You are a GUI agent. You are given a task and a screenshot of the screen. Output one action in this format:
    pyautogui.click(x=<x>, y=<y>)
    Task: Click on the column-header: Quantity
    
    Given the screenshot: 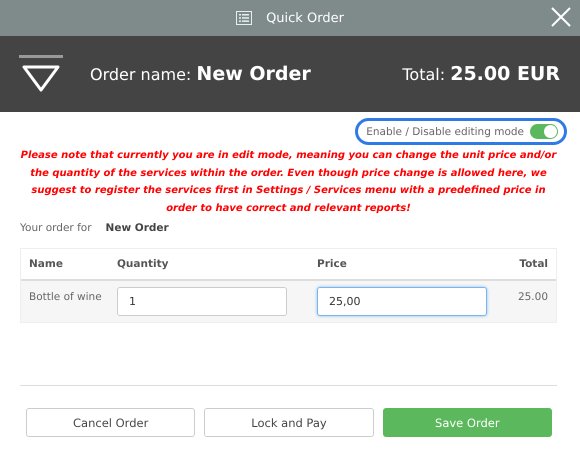 What is the action you would take?
    pyautogui.click(x=143, y=264)
    